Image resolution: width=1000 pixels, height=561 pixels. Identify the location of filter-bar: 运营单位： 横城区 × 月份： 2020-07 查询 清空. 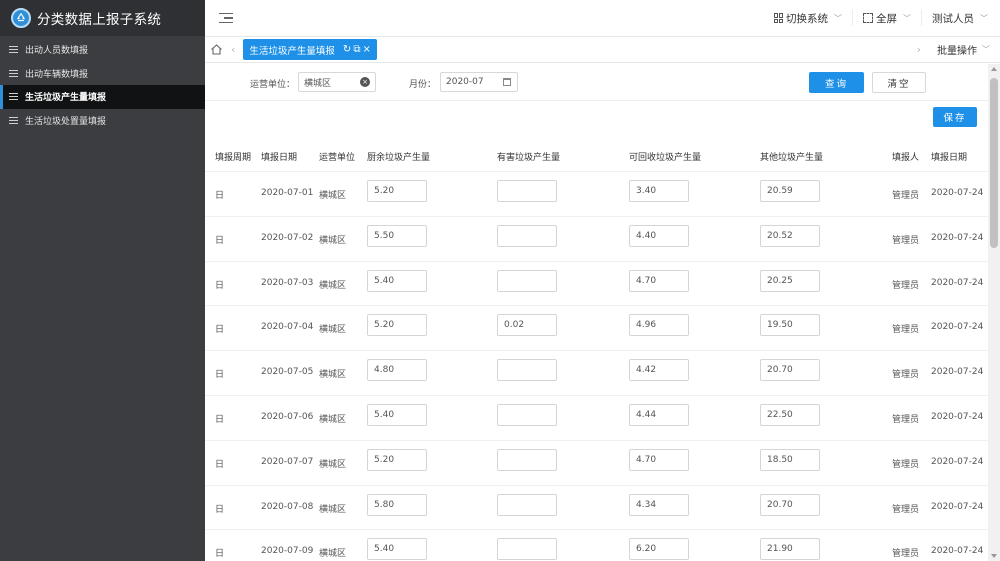
(596, 82).